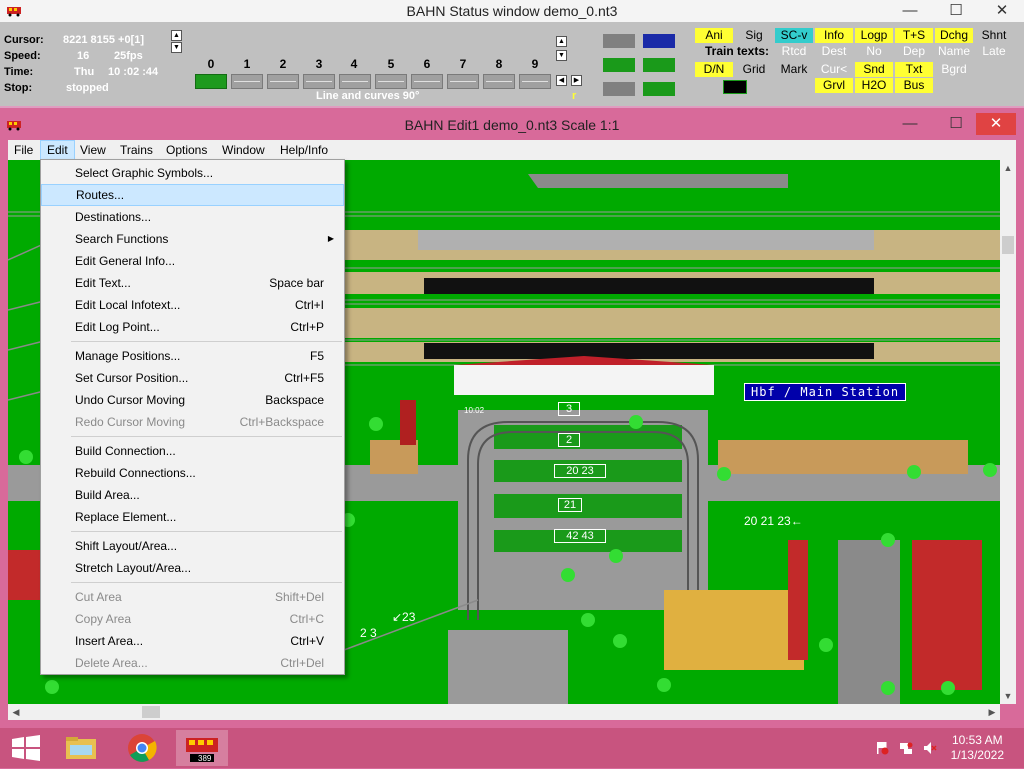  Describe the element at coordinates (834, 69) in the screenshot. I see `toggle-curl: Cur<` at that location.